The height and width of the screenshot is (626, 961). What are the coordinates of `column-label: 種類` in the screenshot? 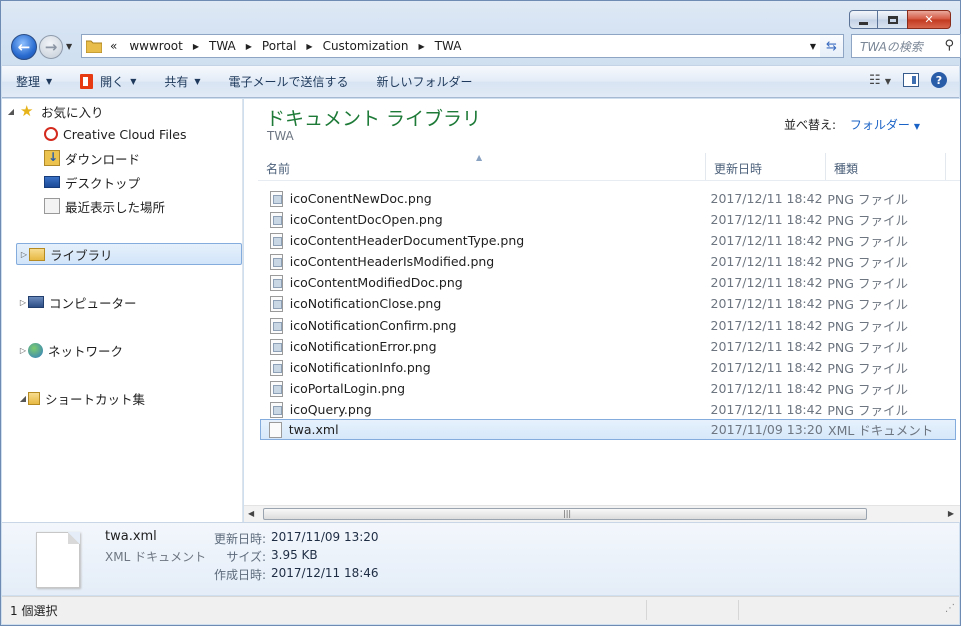 It's located at (846, 169).